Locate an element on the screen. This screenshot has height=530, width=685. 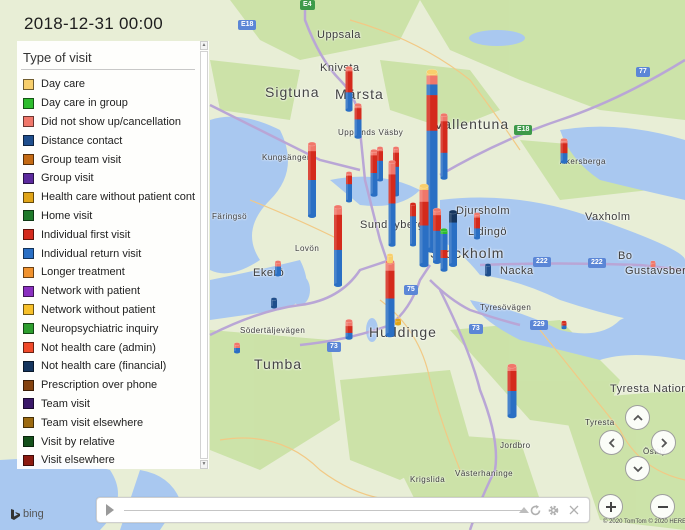
legend-scrollbar: ▲ ▼ is located at coordinates (204, 255).